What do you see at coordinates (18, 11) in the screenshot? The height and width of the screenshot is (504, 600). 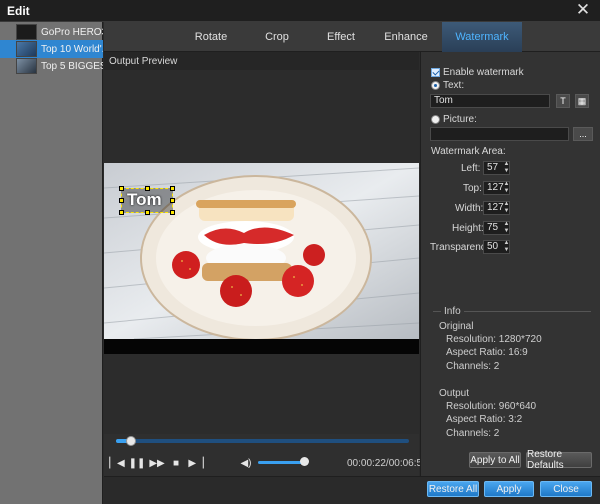 I see `window-title: Edit` at bounding box center [18, 11].